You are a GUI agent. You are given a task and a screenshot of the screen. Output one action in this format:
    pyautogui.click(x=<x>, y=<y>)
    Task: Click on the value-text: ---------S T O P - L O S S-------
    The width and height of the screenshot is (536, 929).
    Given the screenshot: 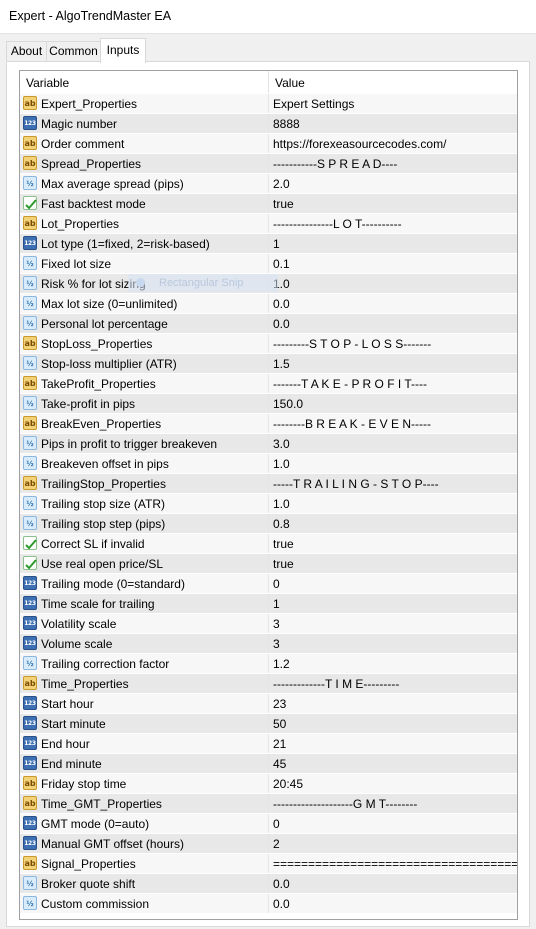 What is the action you would take?
    pyautogui.click(x=352, y=344)
    